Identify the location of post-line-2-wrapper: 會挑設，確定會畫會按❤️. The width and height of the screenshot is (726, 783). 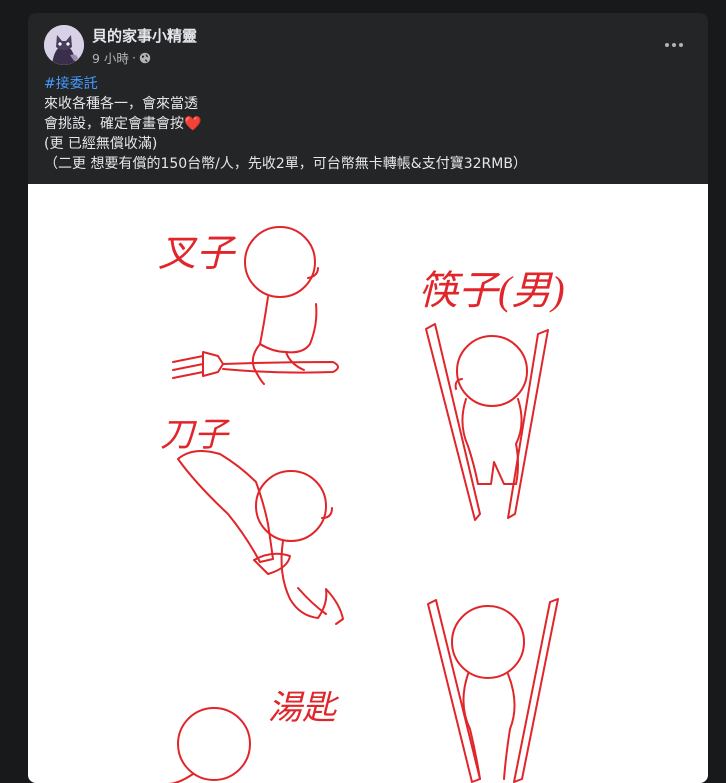
(369, 124).